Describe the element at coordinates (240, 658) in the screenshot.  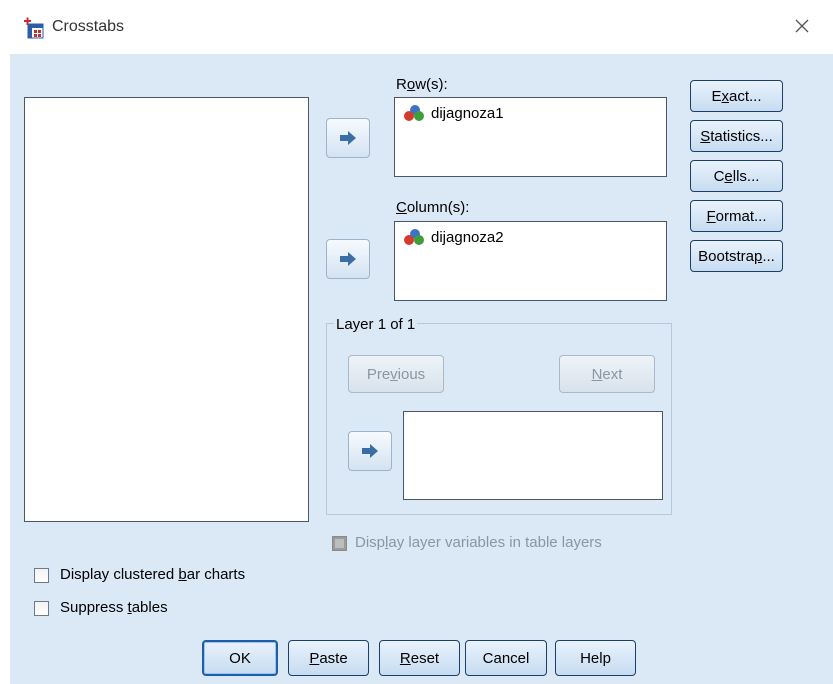
I see `ok-button: OK` at that location.